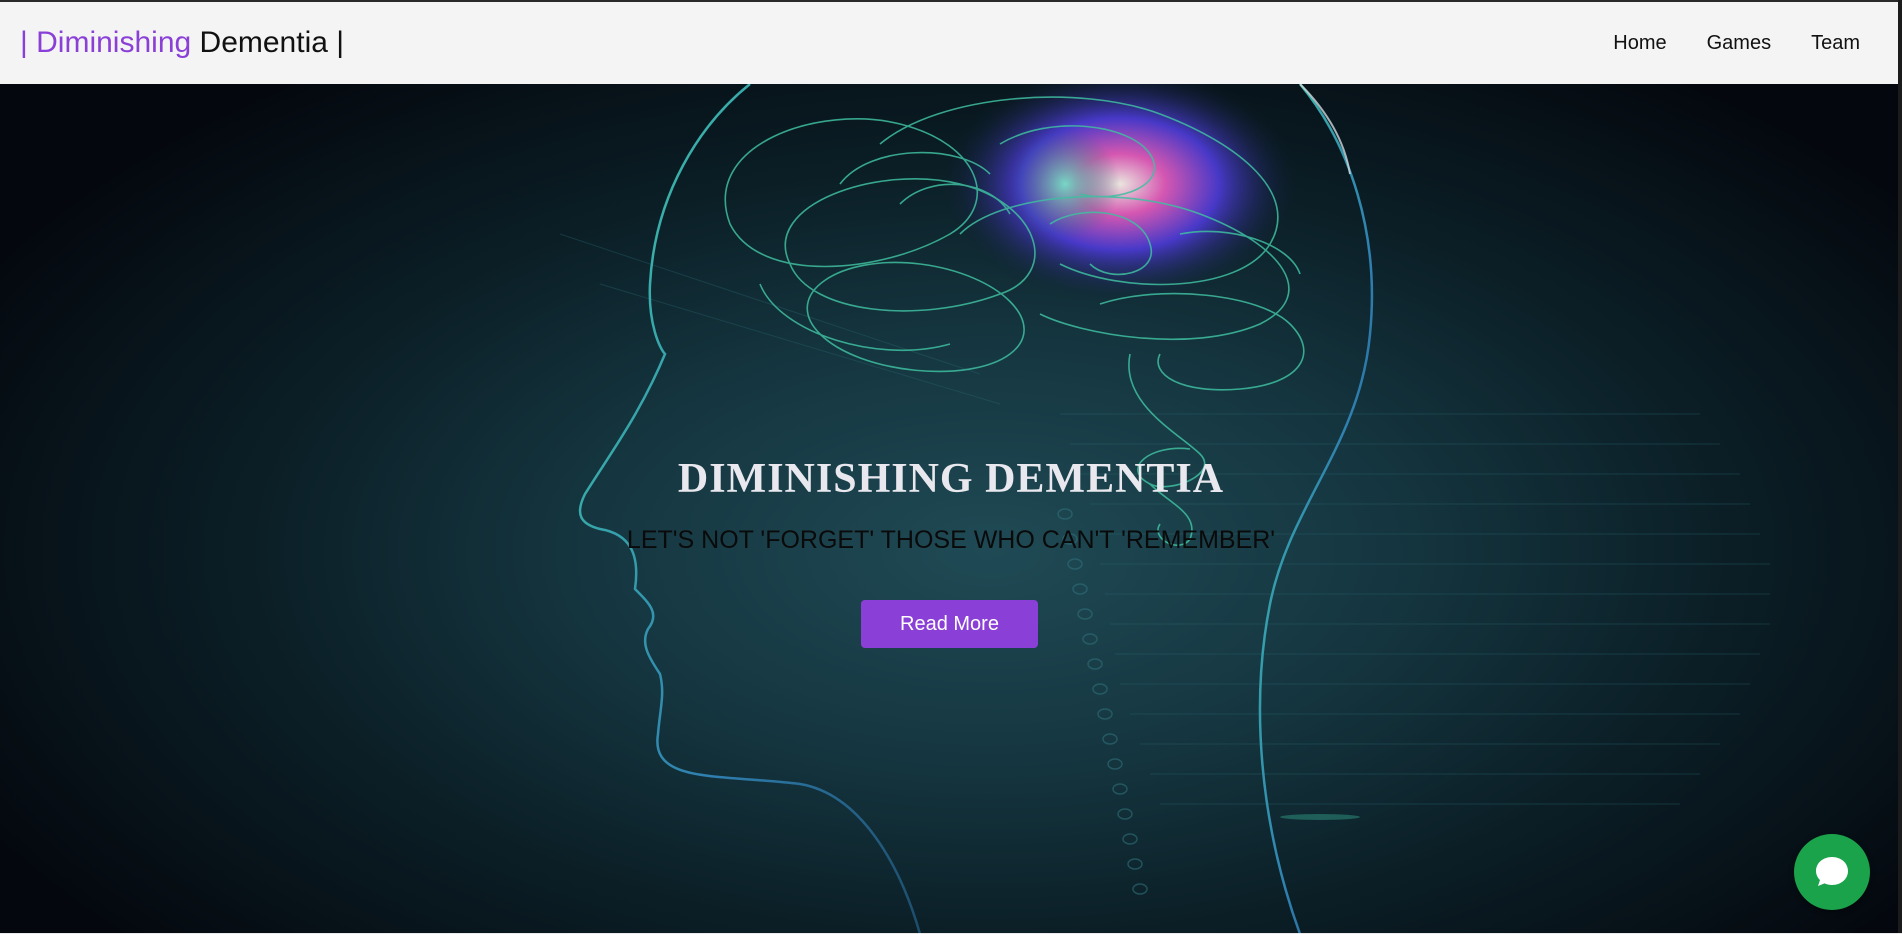  I want to click on site-logo: | Diminishing Dementia |, so click(182, 43).